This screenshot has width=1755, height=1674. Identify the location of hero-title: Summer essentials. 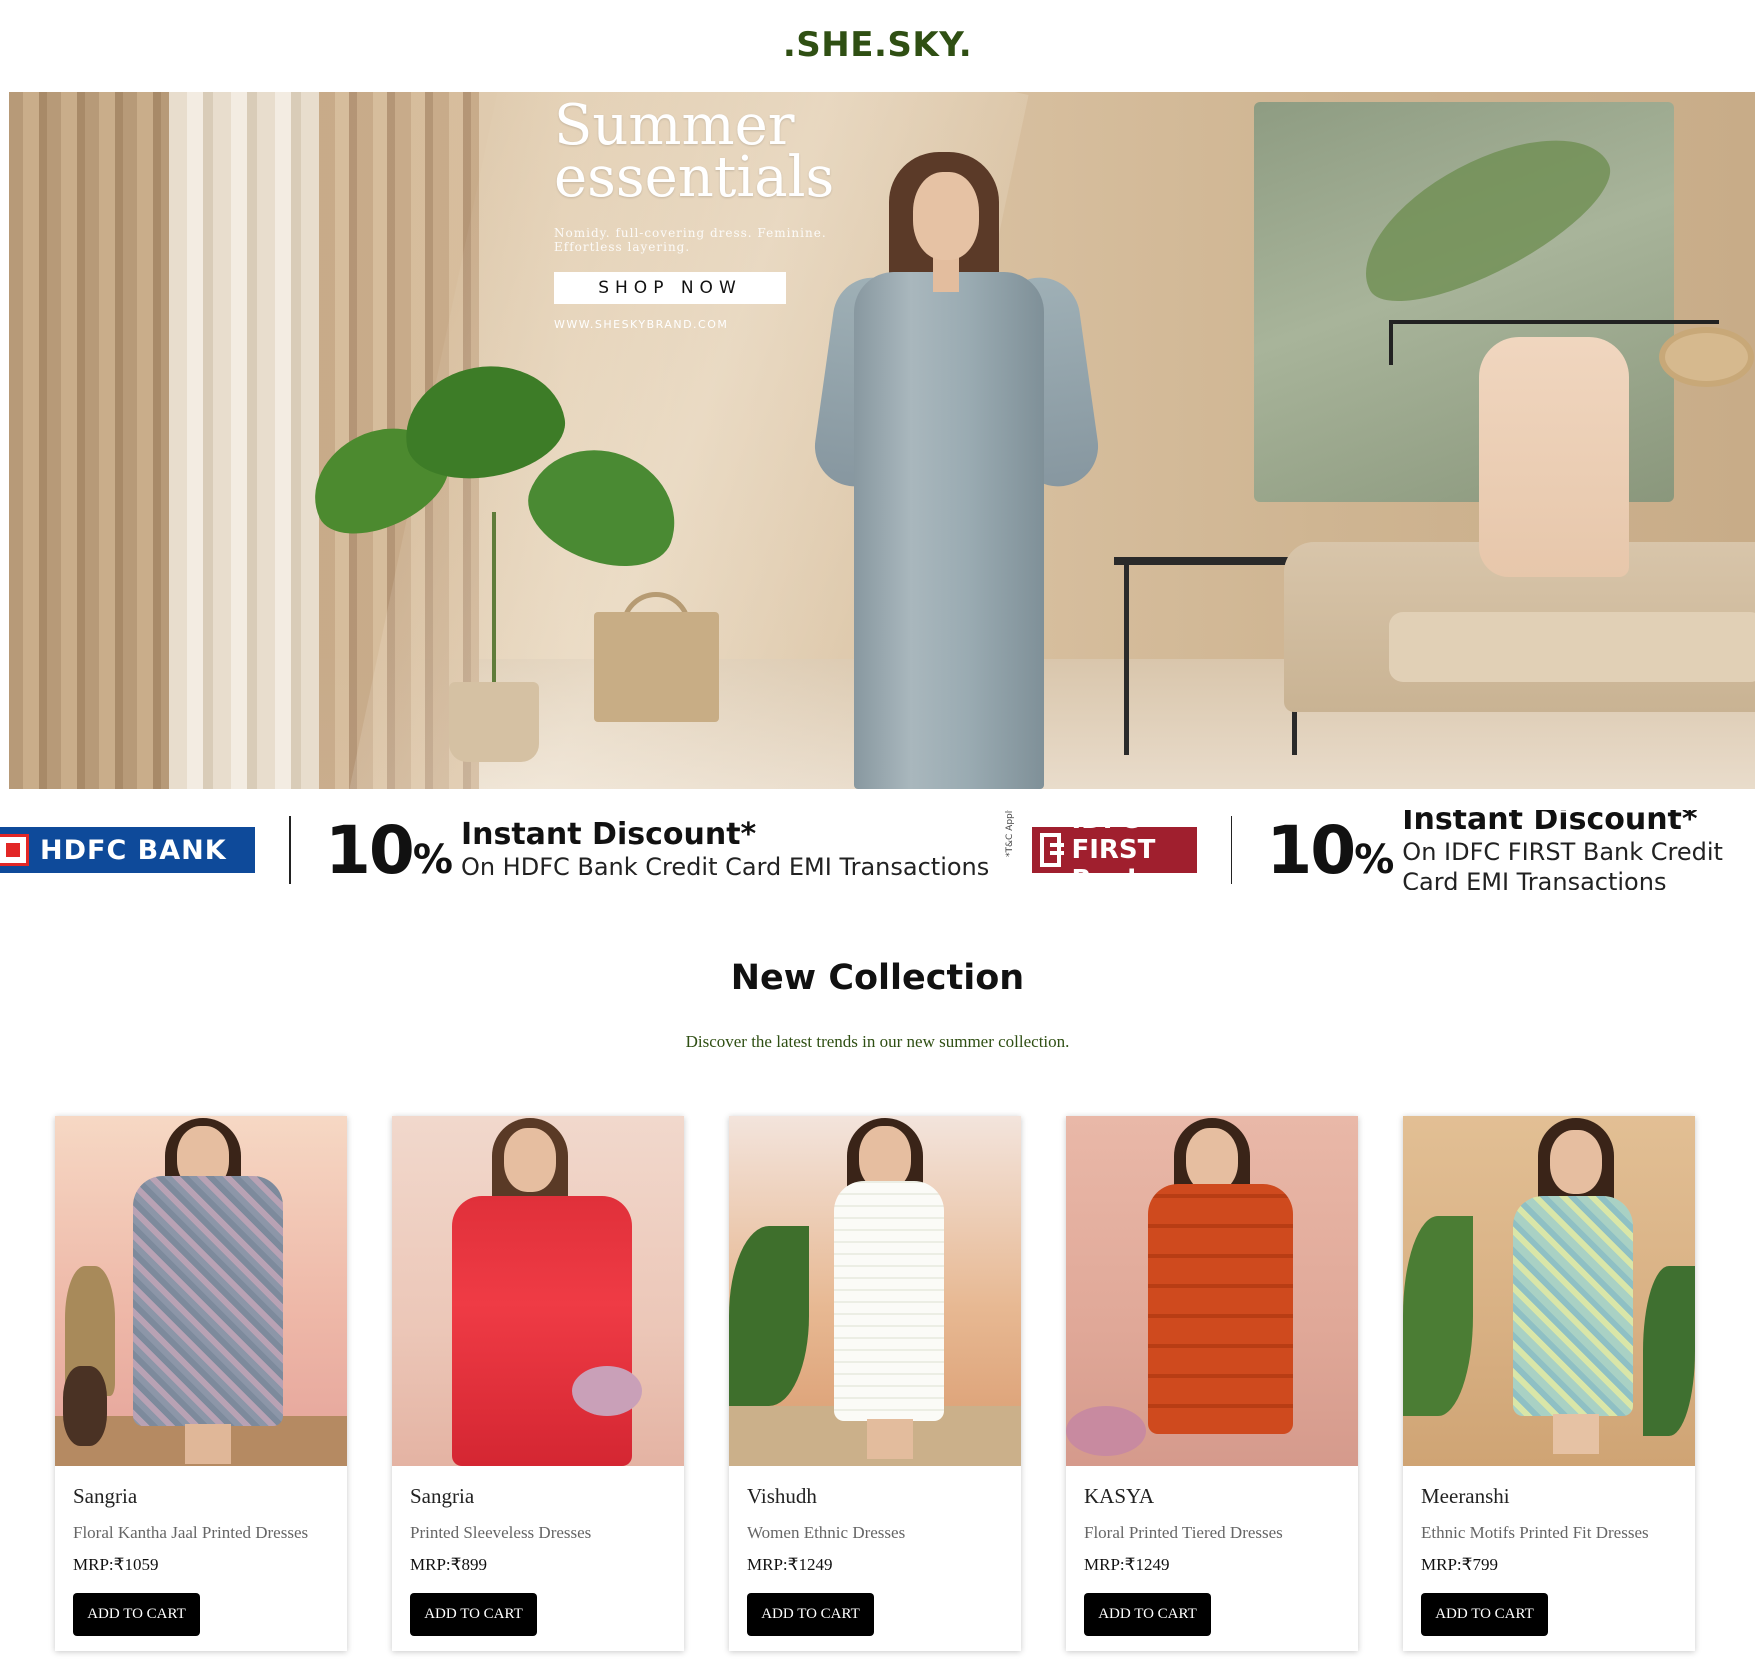
(709, 154).